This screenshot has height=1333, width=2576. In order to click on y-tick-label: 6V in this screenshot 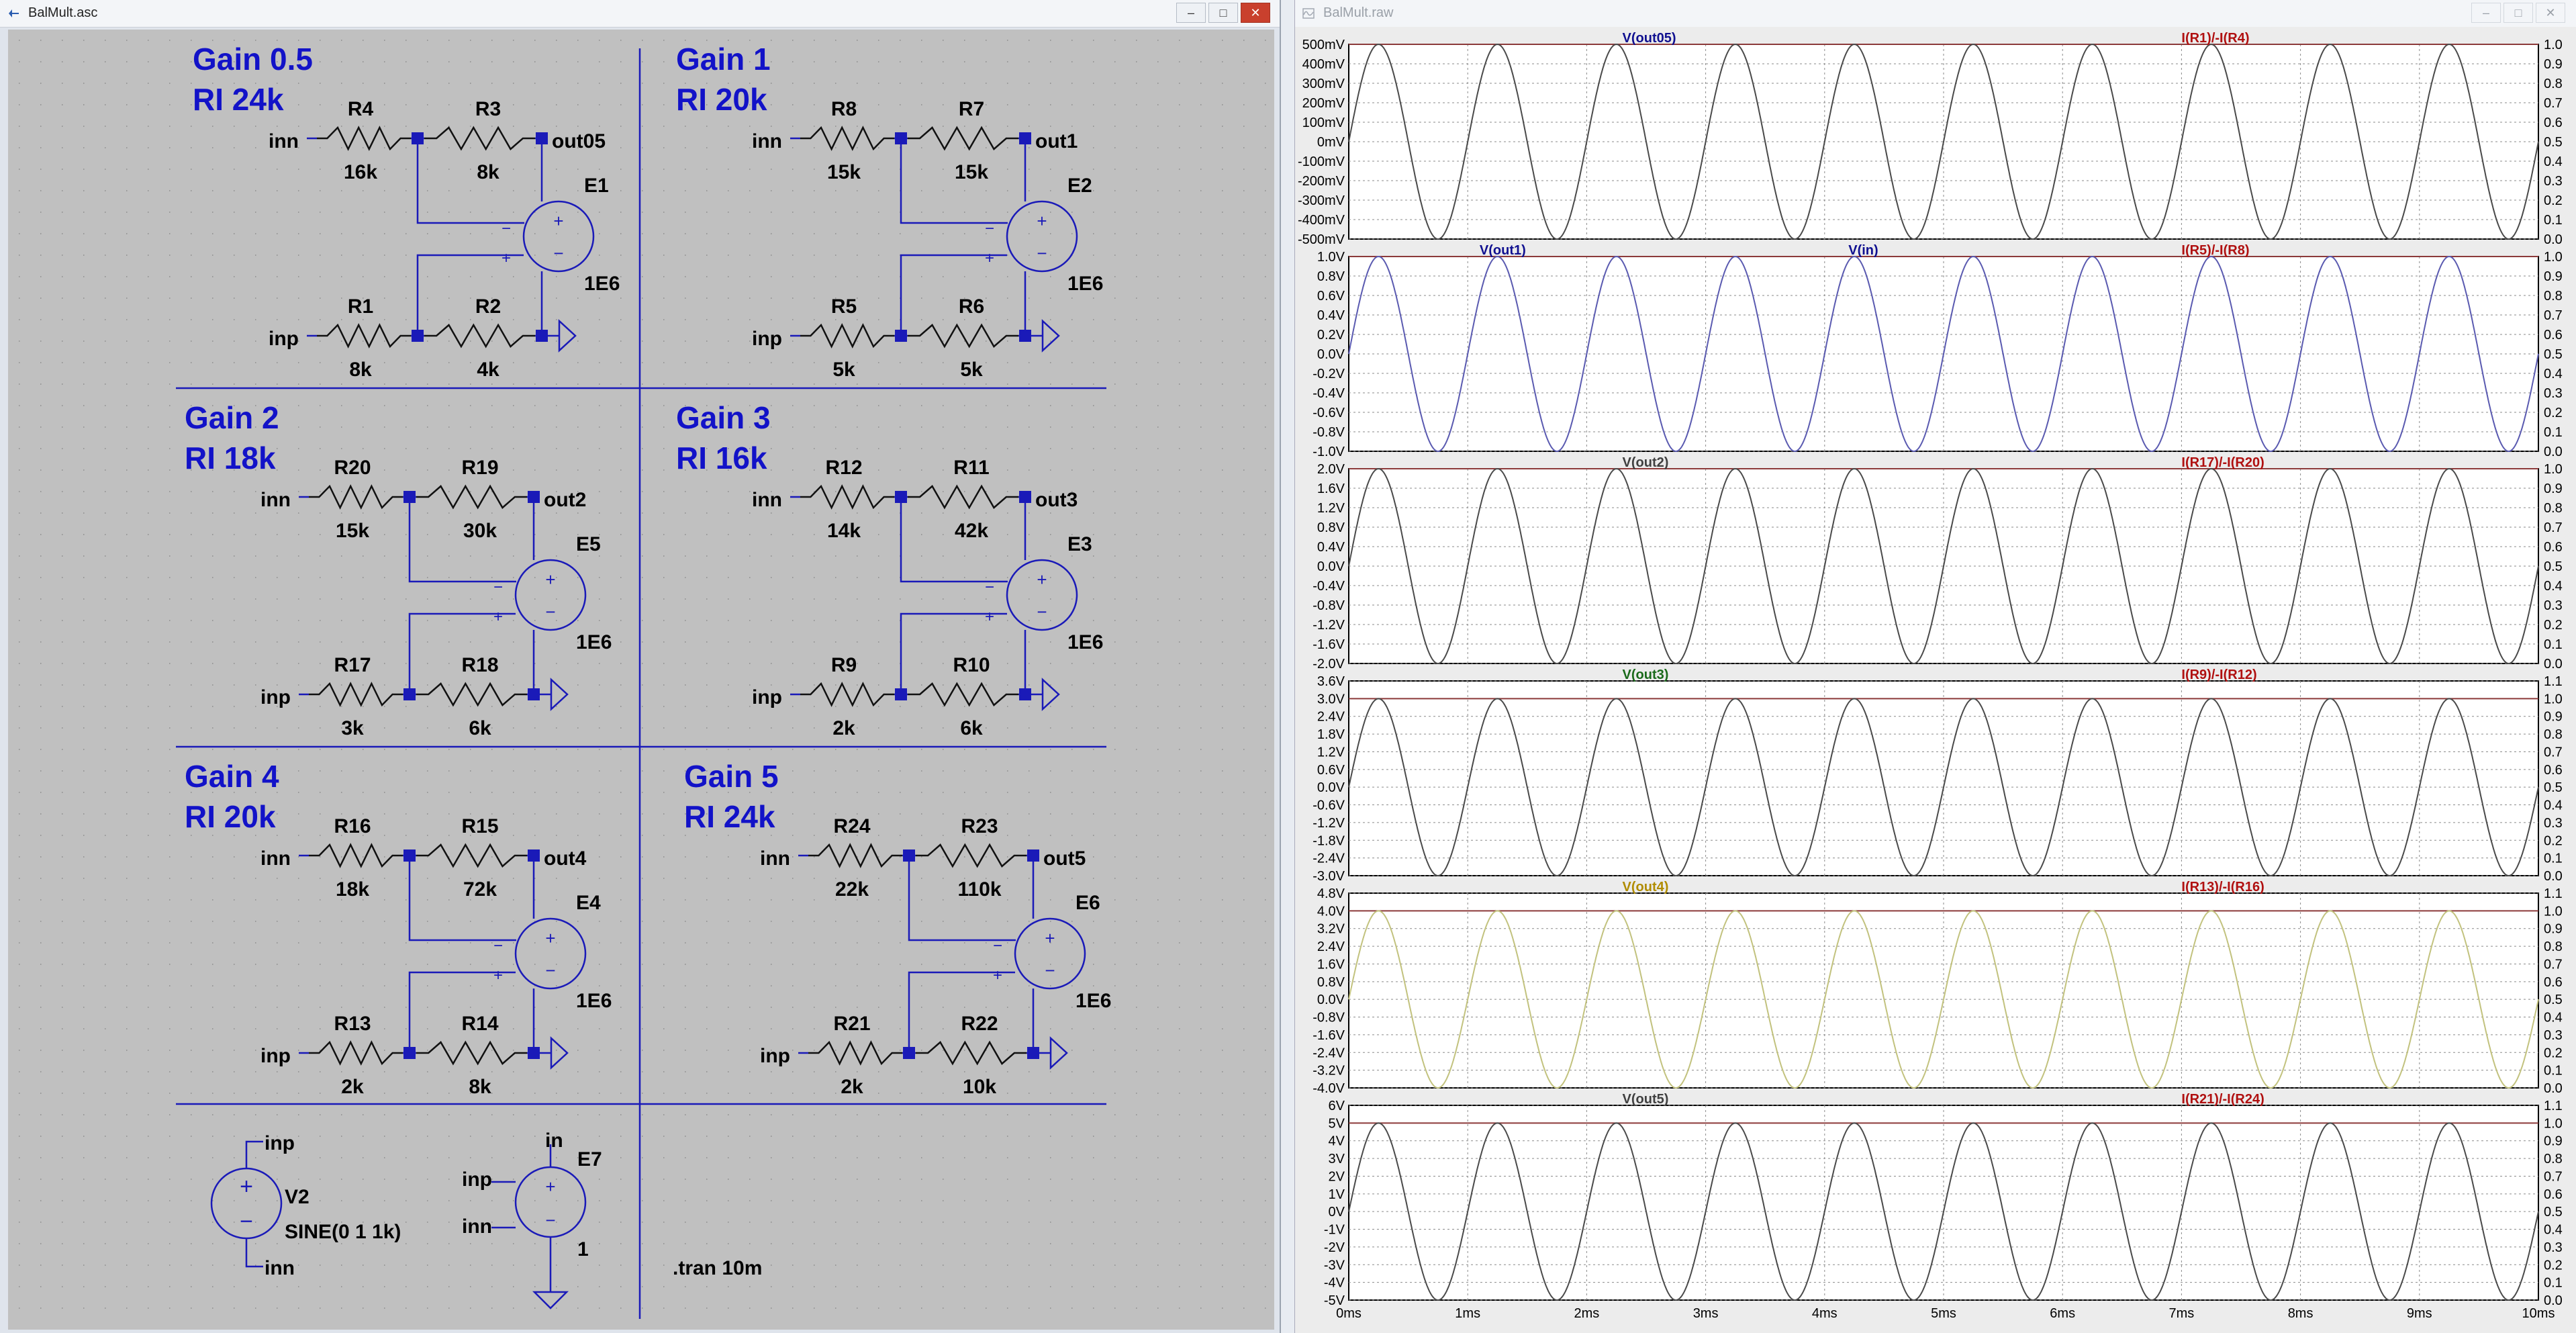, I will do `click(1337, 1106)`.